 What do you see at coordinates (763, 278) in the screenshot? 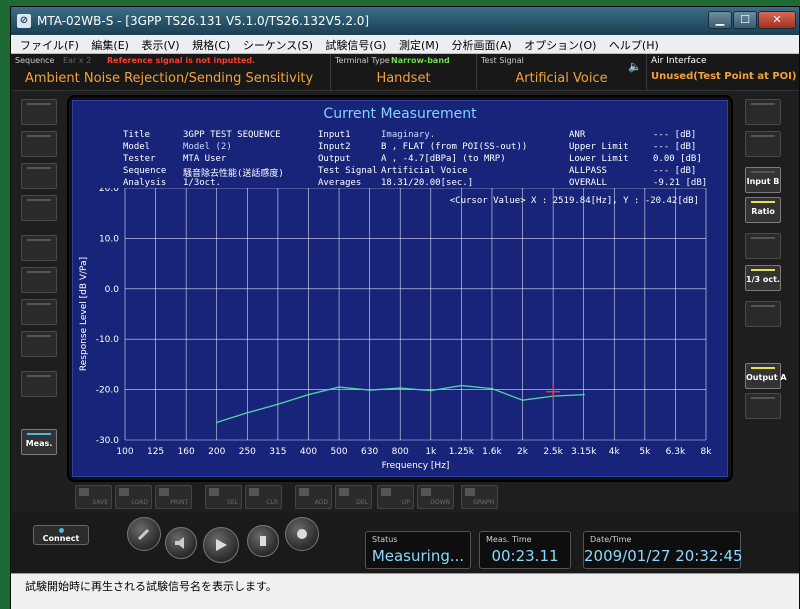
I see `third-octave-button: 1/3 oct.` at bounding box center [763, 278].